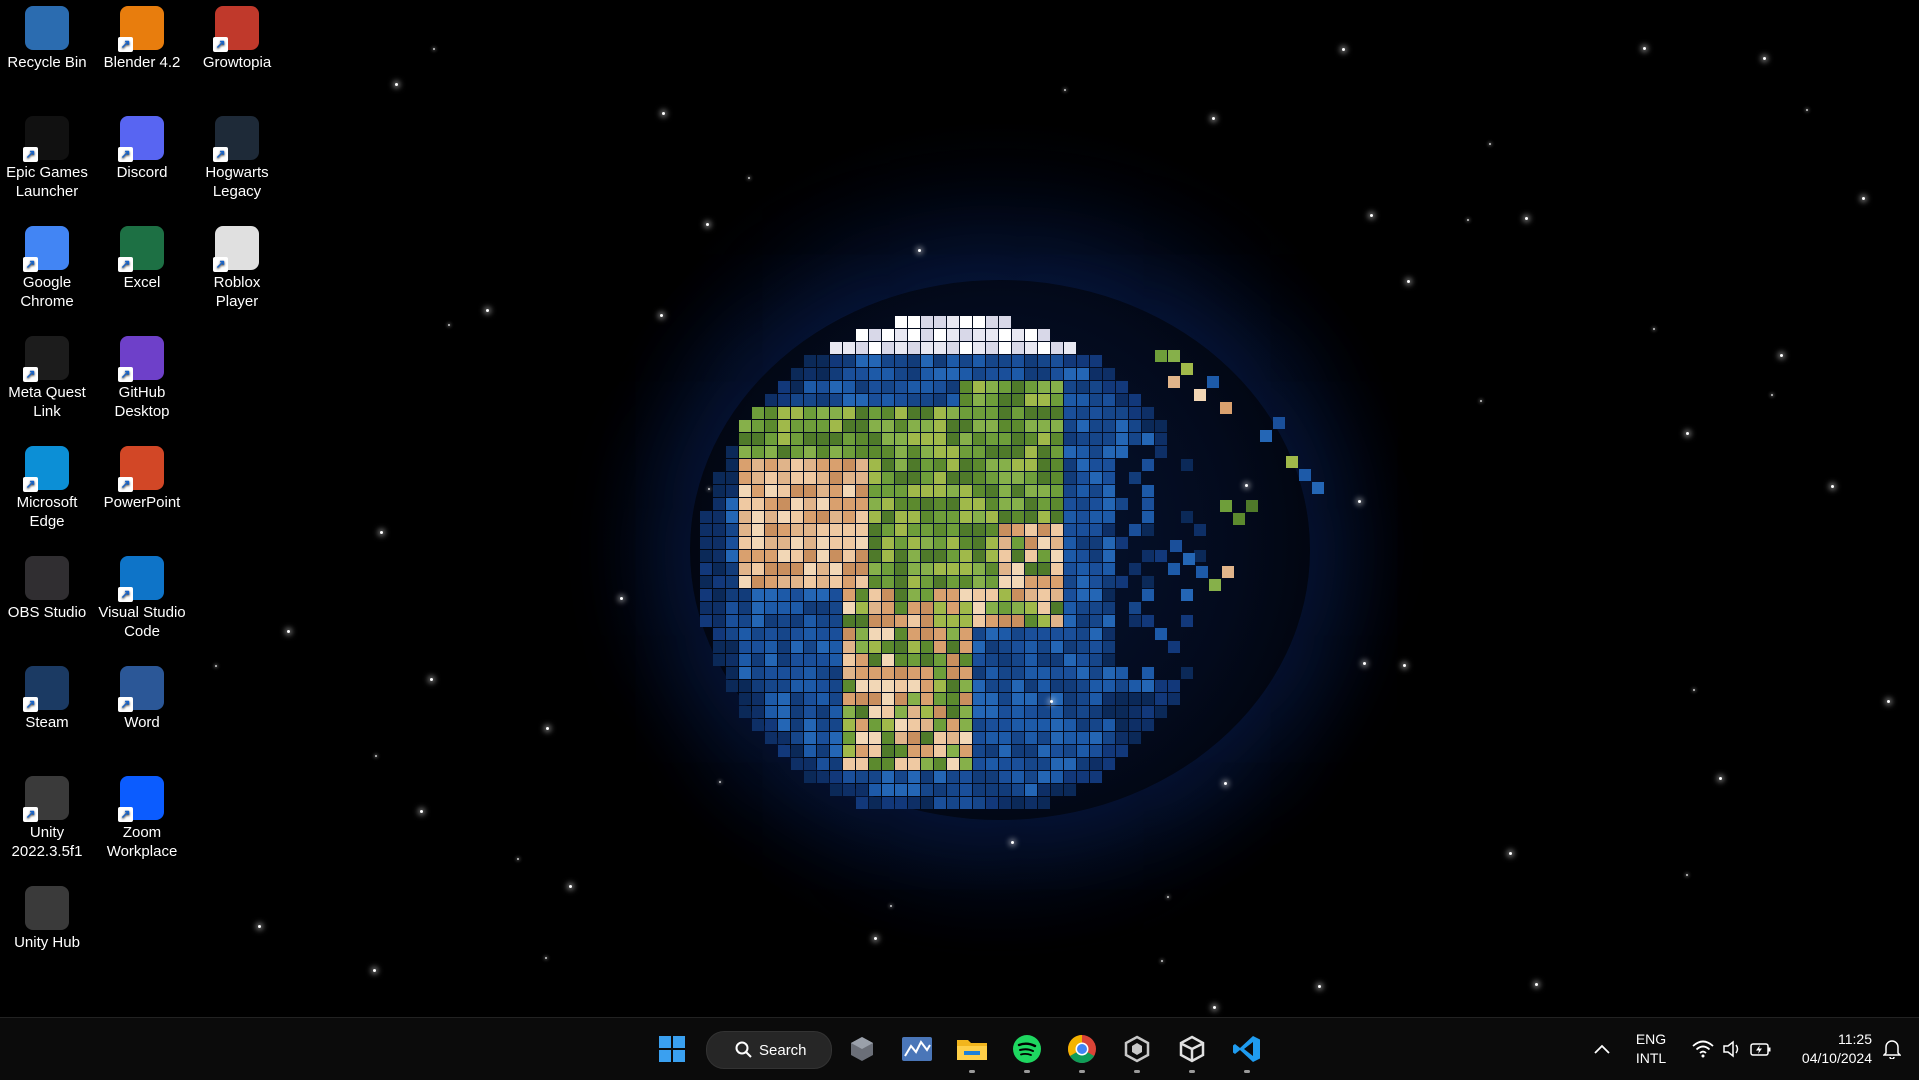  I want to click on desktop-icon-github-desktop: ↗ GitHub Desktop, so click(142, 378).